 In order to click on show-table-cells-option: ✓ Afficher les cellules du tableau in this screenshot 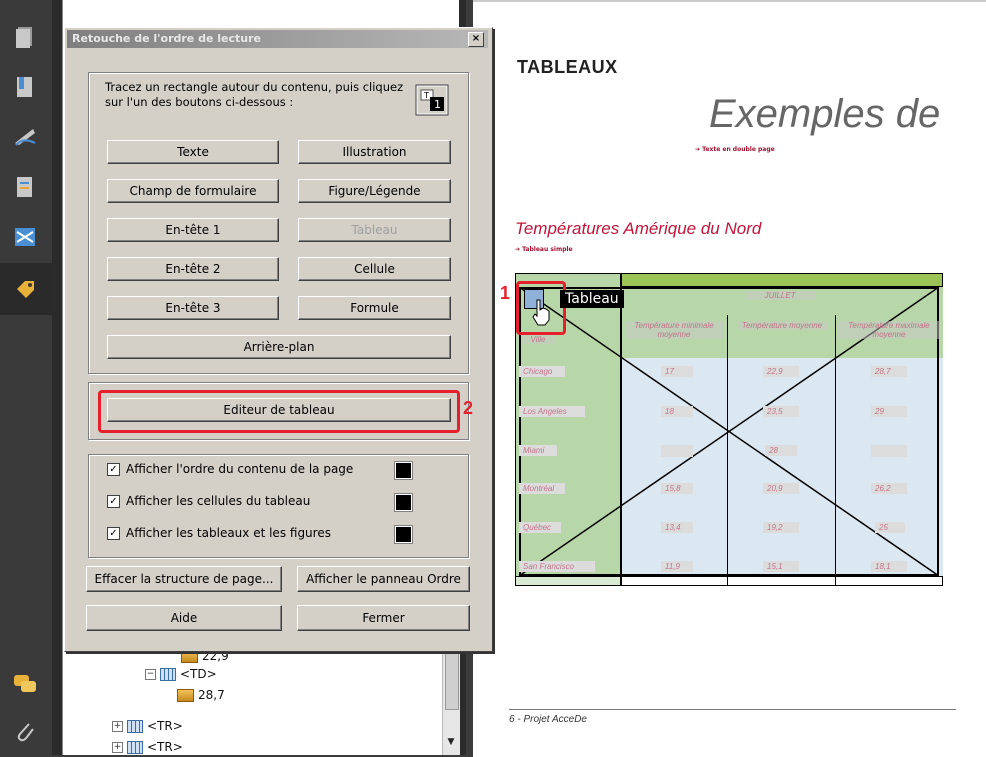, I will do `click(208, 501)`.